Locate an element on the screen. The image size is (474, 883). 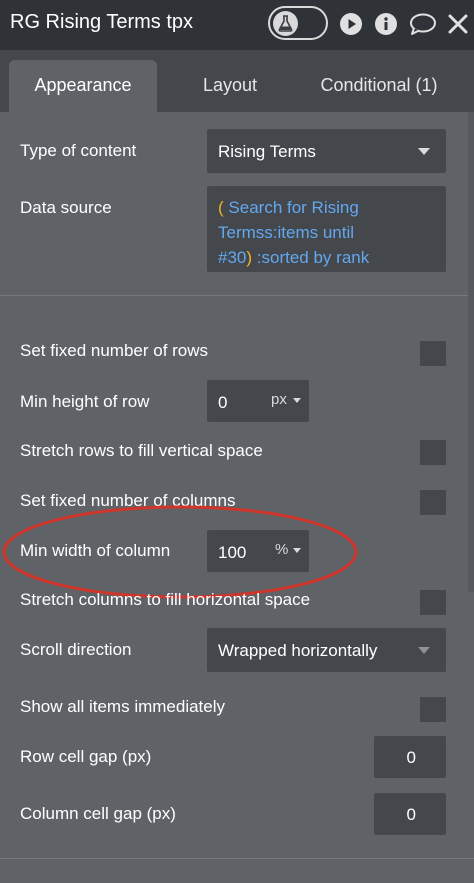
play-icon is located at coordinates (351, 24).